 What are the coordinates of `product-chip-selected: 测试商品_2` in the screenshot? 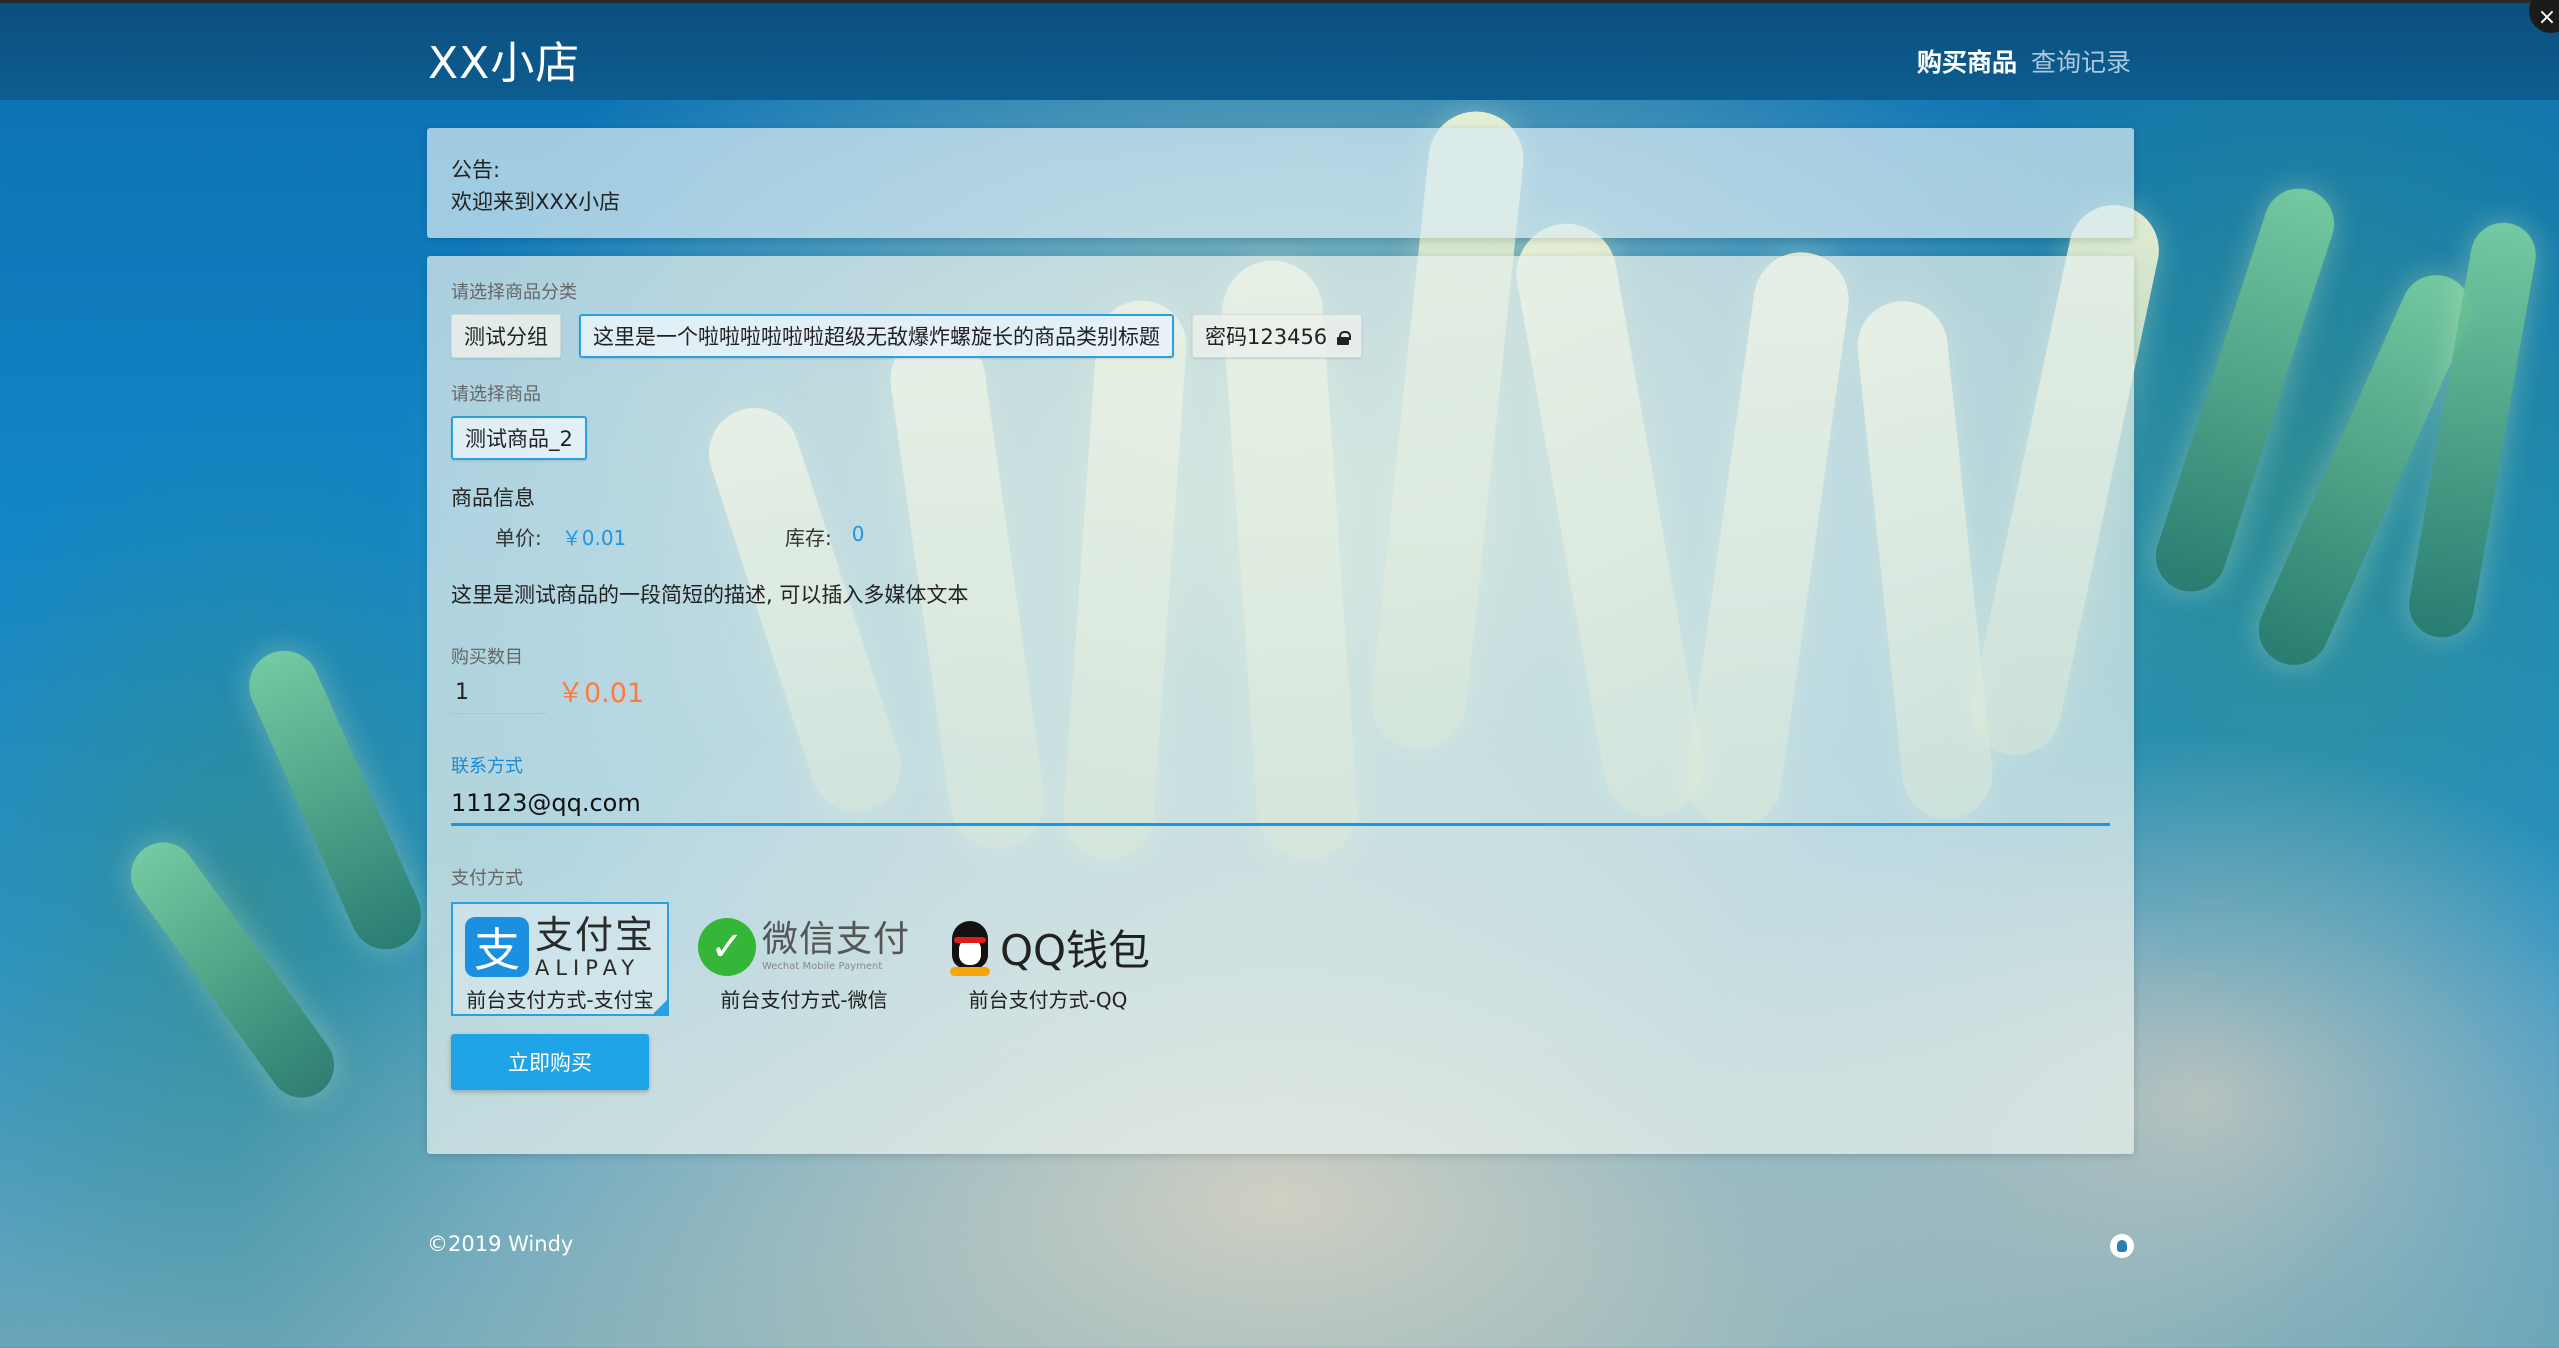 It's located at (519, 438).